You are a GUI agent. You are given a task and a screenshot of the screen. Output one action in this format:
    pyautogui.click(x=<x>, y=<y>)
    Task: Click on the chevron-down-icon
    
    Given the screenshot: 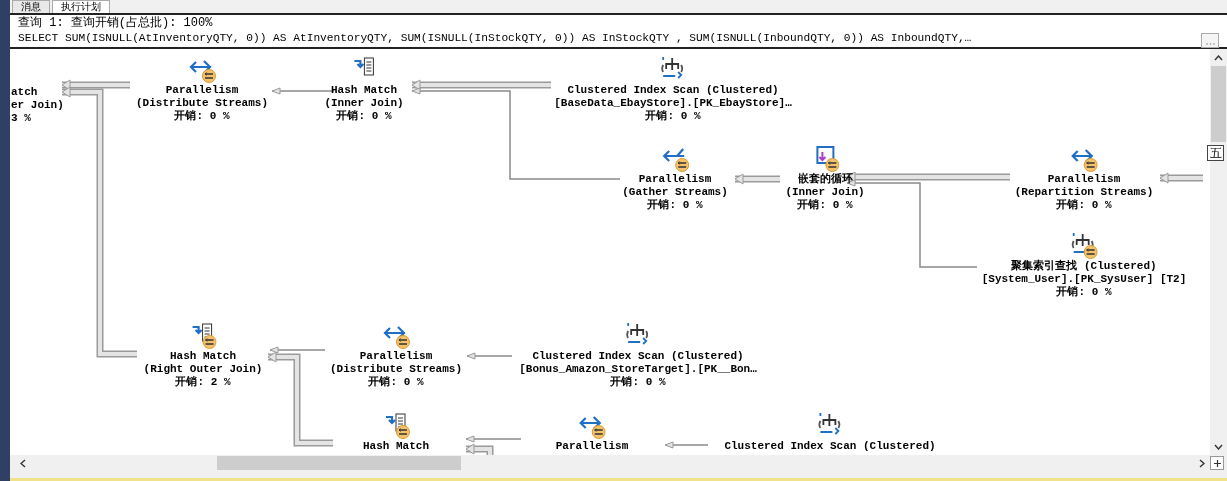 What is the action you would take?
    pyautogui.click(x=1218, y=446)
    